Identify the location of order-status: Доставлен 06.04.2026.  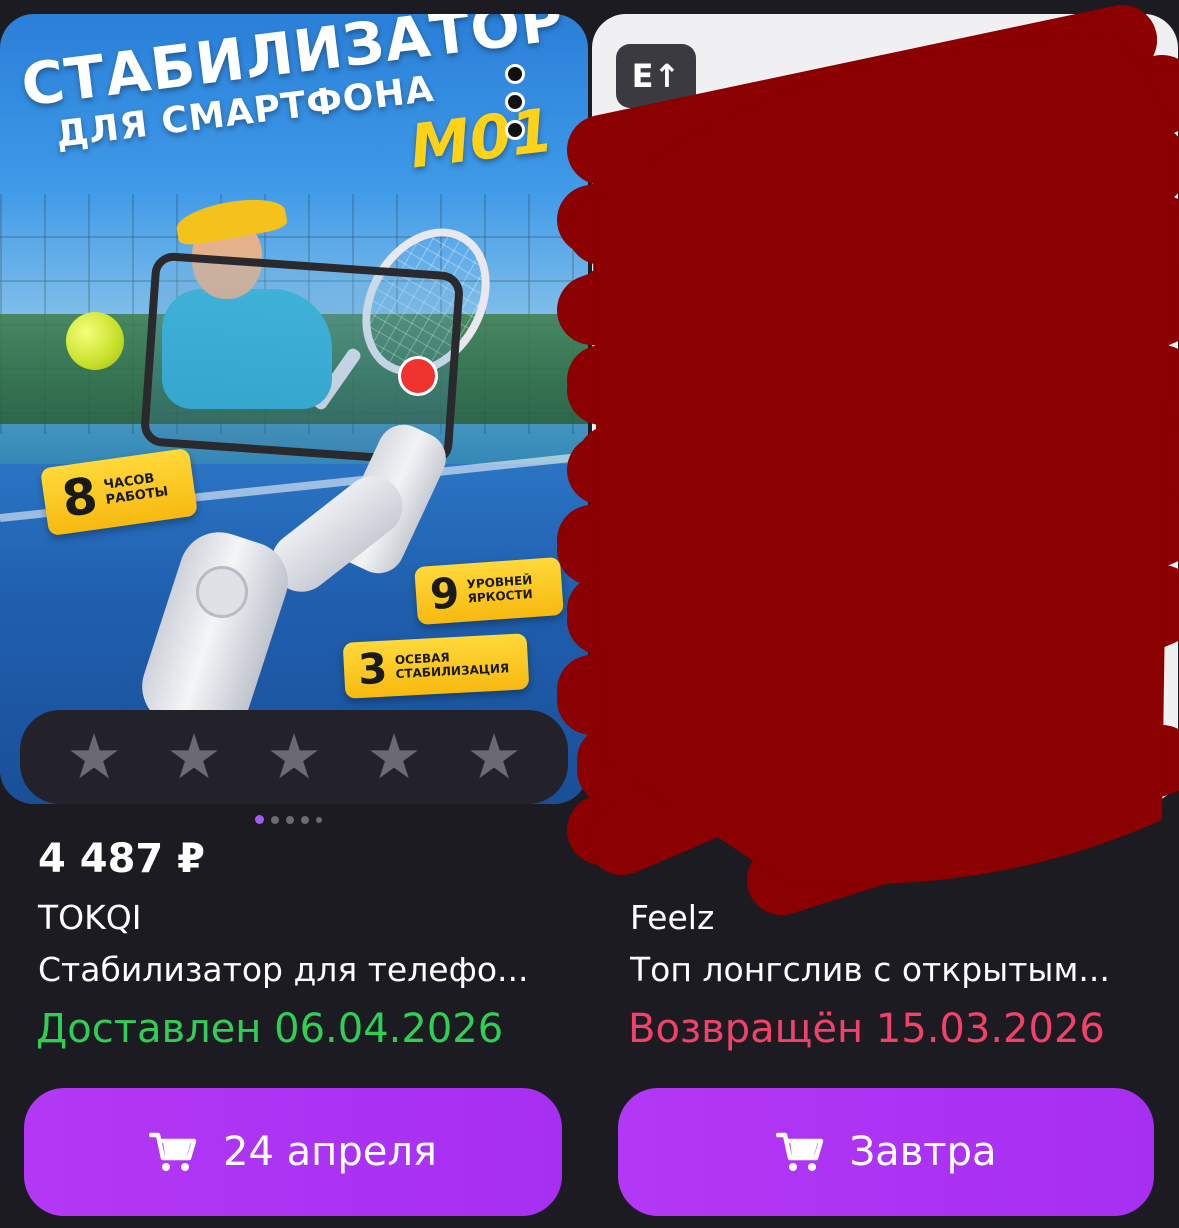
(270, 1029).